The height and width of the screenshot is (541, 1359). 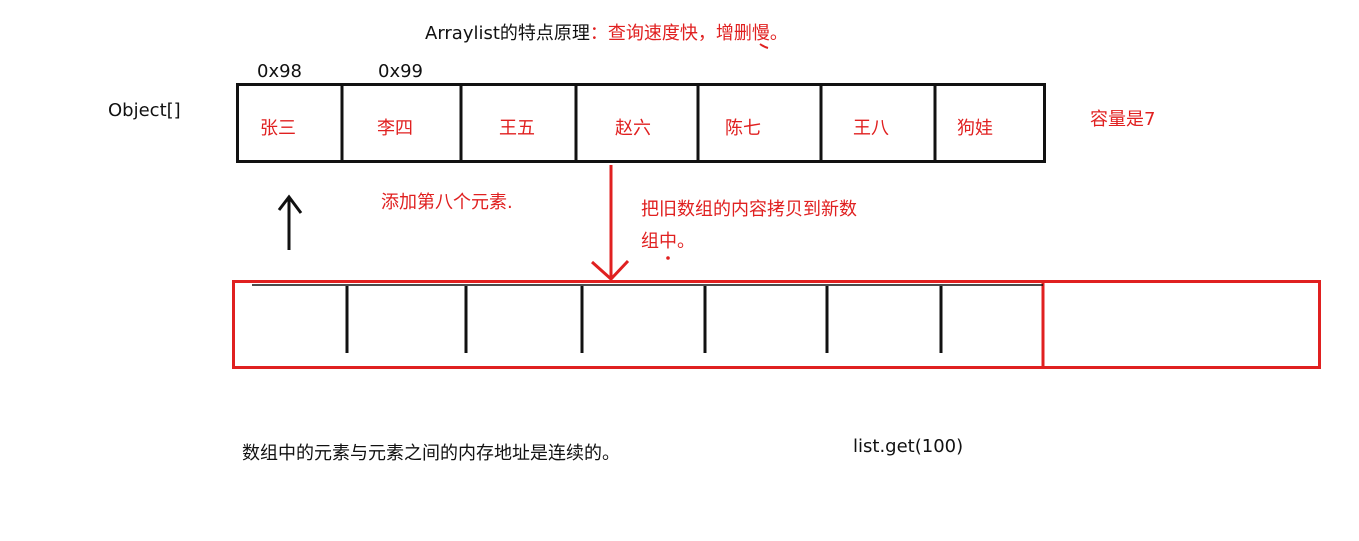 I want to click on new-array-box, so click(x=776, y=324).